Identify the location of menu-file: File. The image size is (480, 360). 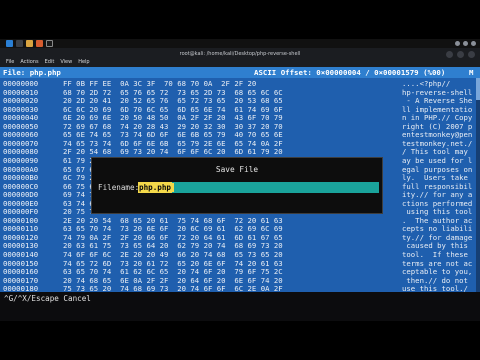
(10, 62).